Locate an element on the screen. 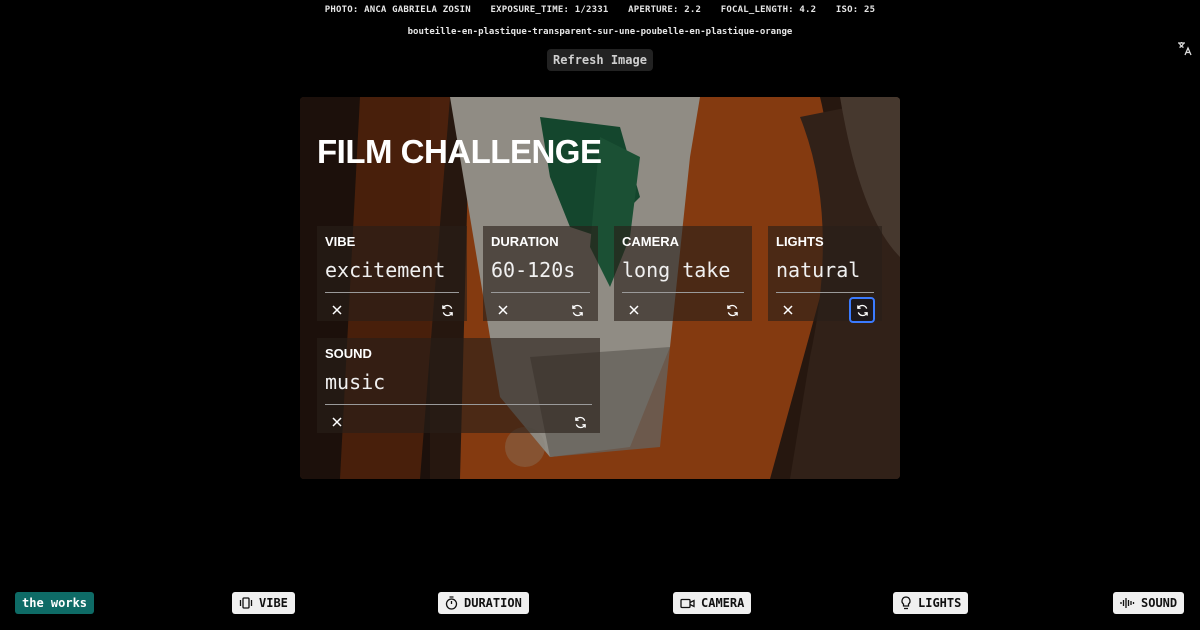 This screenshot has height=630, width=1200. the-works-button: the works is located at coordinates (55, 603).